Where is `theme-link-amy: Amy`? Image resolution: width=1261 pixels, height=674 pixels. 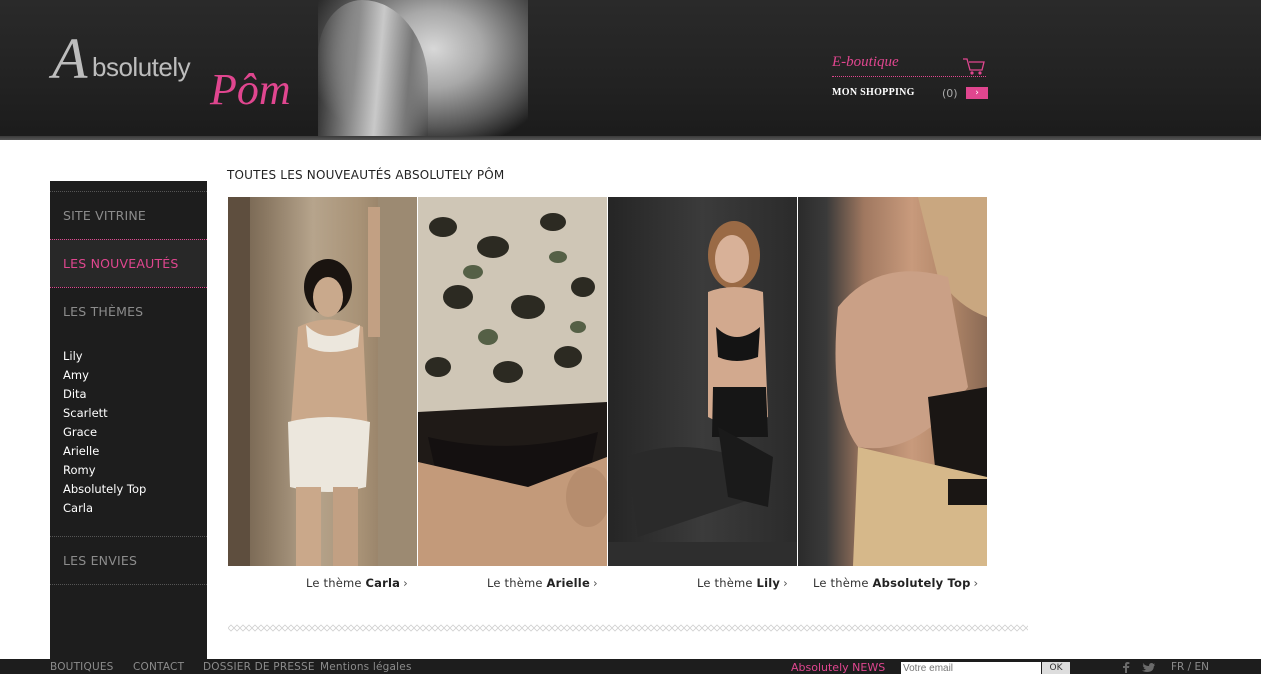
theme-link-amy: Amy is located at coordinates (104, 375).